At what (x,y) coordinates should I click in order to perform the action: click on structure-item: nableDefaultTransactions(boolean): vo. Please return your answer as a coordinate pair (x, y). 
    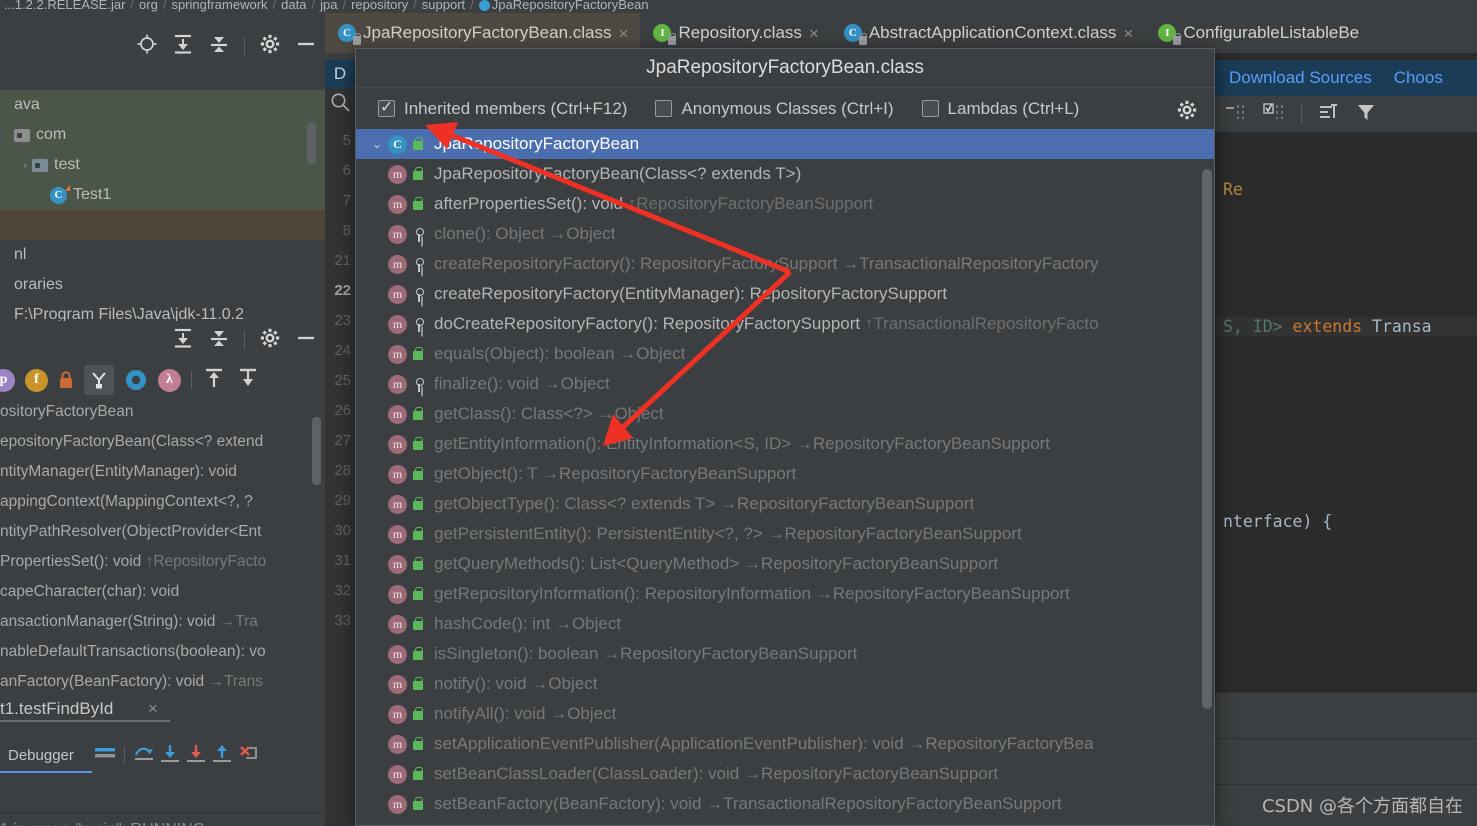
    Looking at the image, I should click on (162, 652).